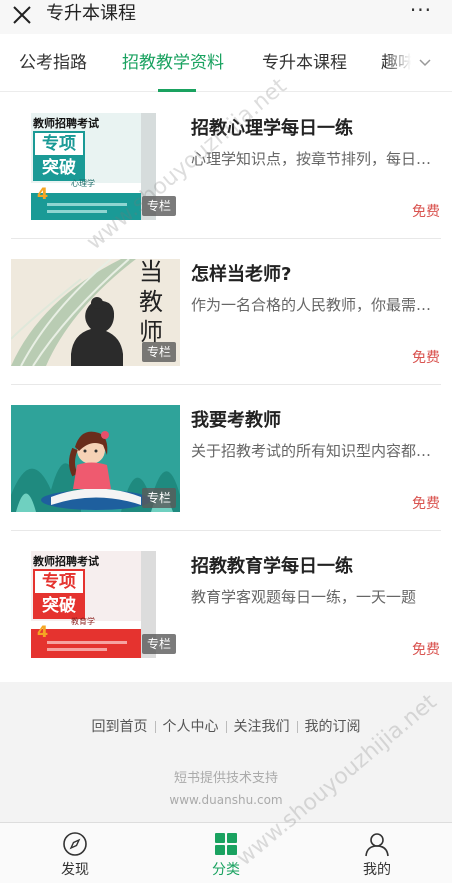  What do you see at coordinates (75, 844) in the screenshot?
I see `compass-icon` at bounding box center [75, 844].